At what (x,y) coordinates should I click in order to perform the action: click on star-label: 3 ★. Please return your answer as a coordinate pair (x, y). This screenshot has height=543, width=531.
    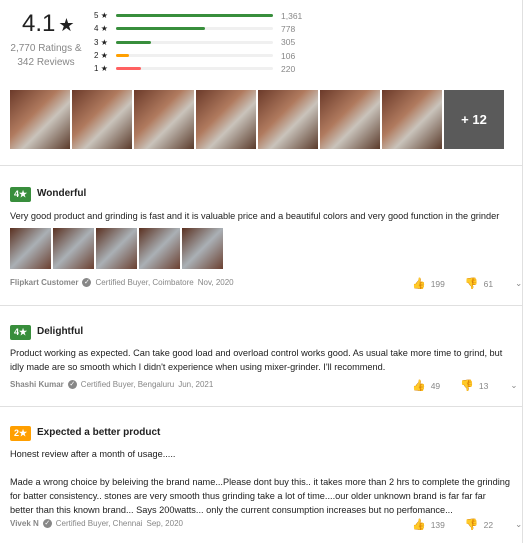
    Looking at the image, I should click on (105, 42).